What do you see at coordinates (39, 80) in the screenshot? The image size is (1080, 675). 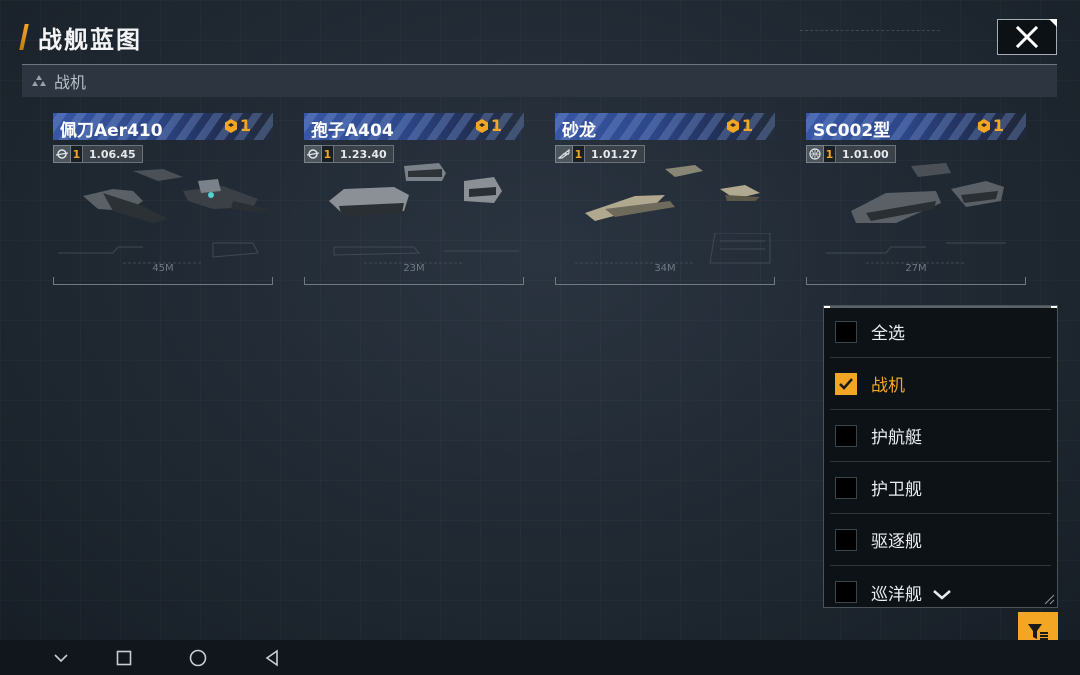 I see `fighter-category-icon` at bounding box center [39, 80].